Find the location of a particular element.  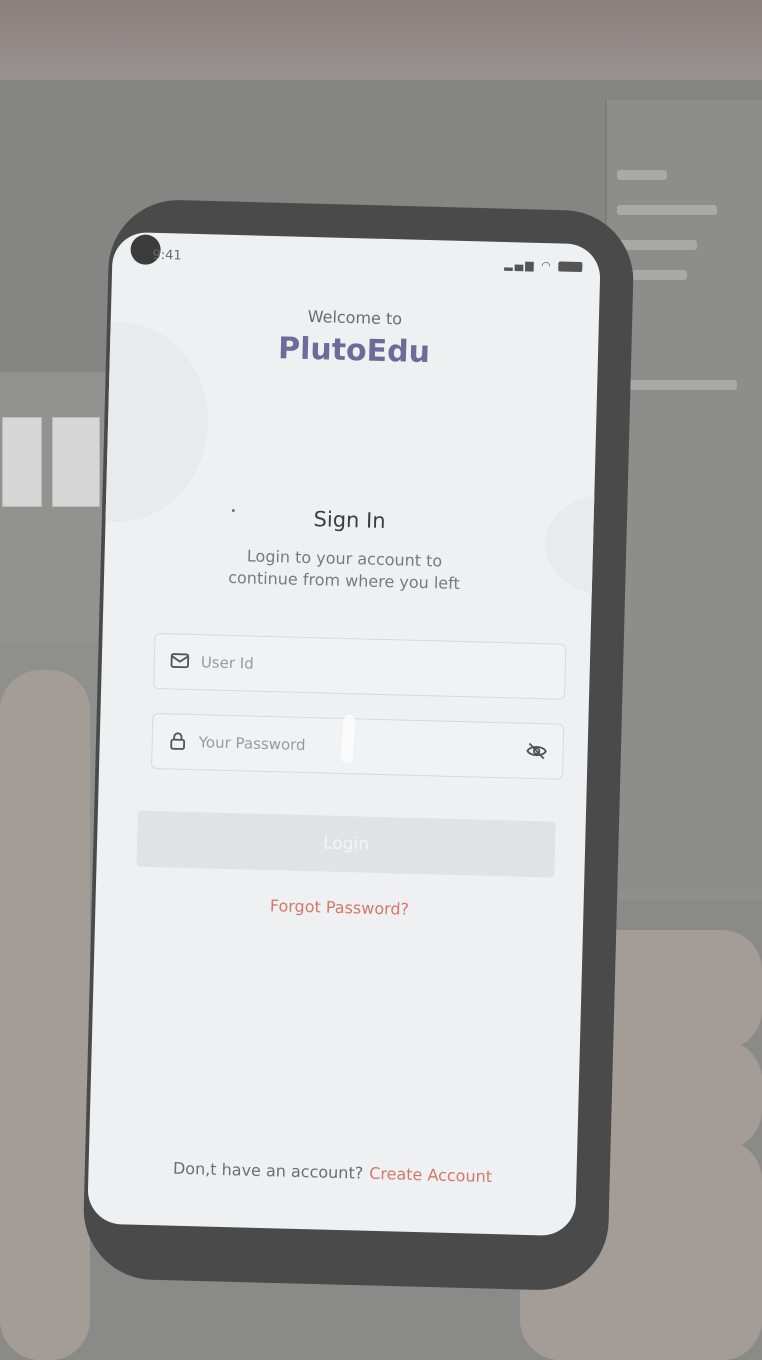

user-id-field is located at coordinates (360, 666).